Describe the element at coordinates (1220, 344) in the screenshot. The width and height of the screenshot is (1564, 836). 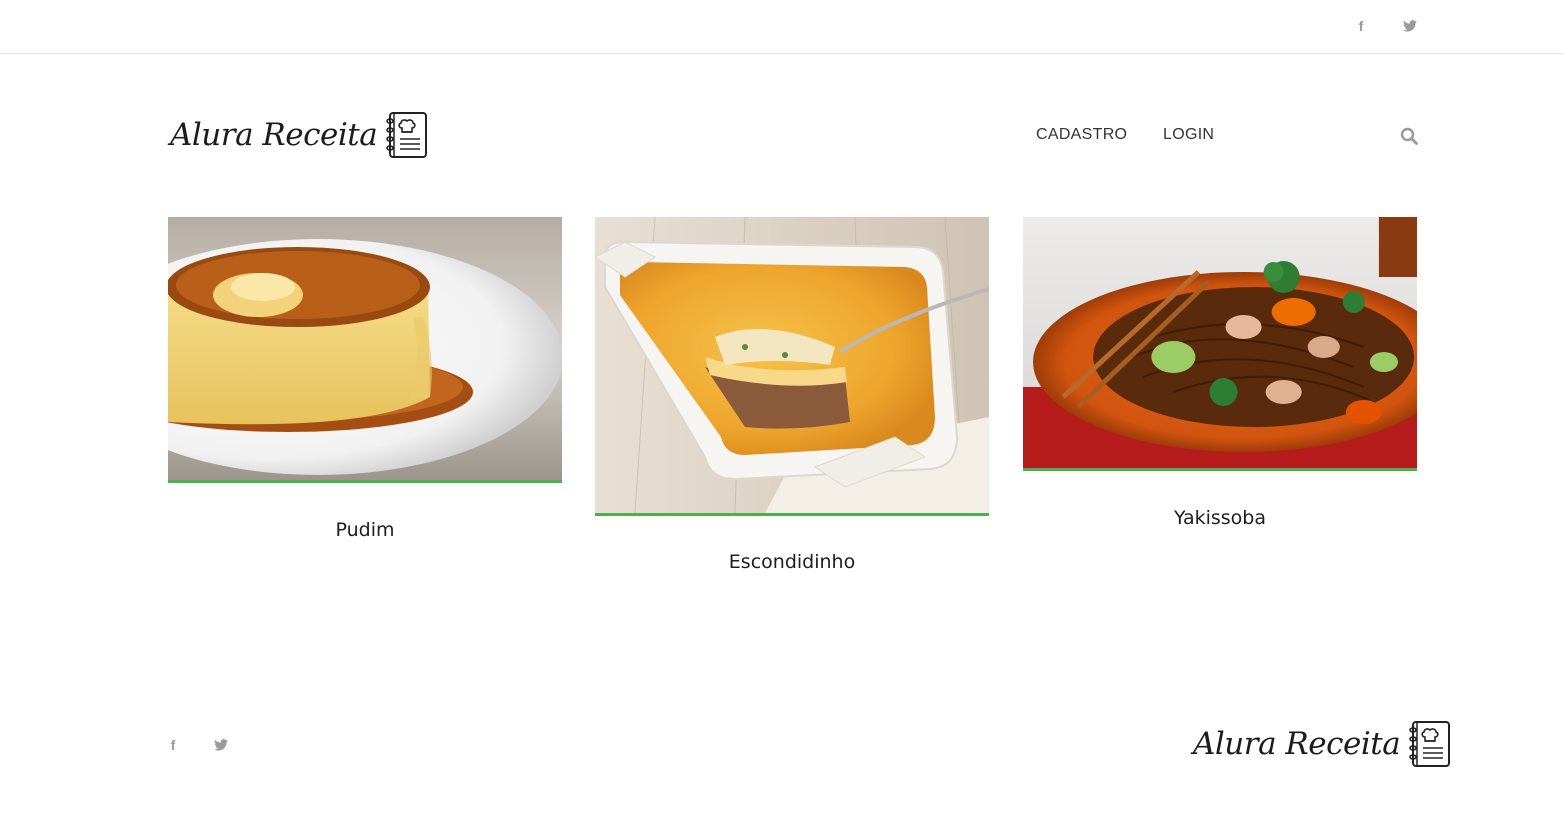
I see `yakissoba-photo` at that location.